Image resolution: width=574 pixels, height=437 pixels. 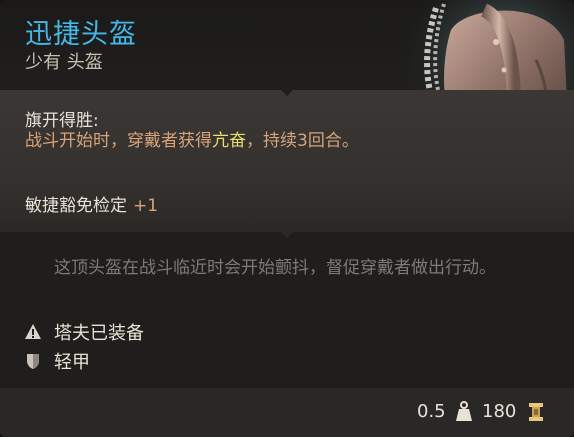 What do you see at coordinates (99, 333) in the screenshot?
I see `equipped-label: 塔夫已装备` at bounding box center [99, 333].